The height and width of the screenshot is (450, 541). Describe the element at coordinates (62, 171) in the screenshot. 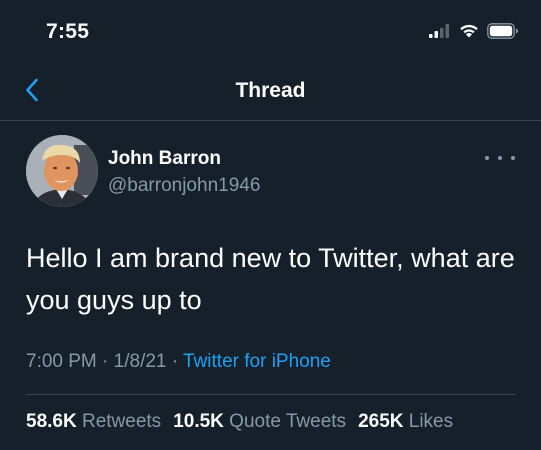

I see `avatar` at that location.